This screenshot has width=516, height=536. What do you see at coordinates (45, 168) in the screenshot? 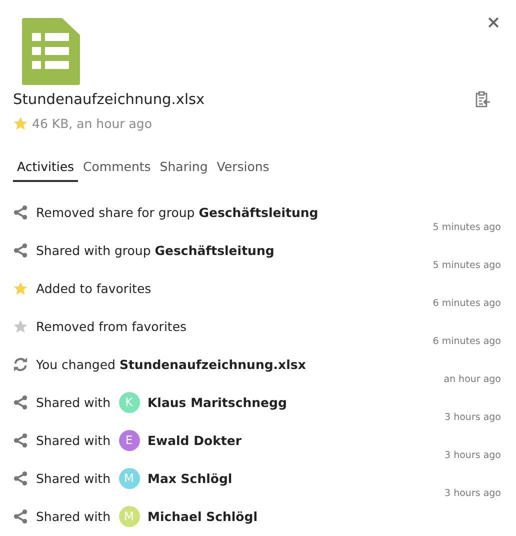
I see `tab: Activities` at bounding box center [45, 168].